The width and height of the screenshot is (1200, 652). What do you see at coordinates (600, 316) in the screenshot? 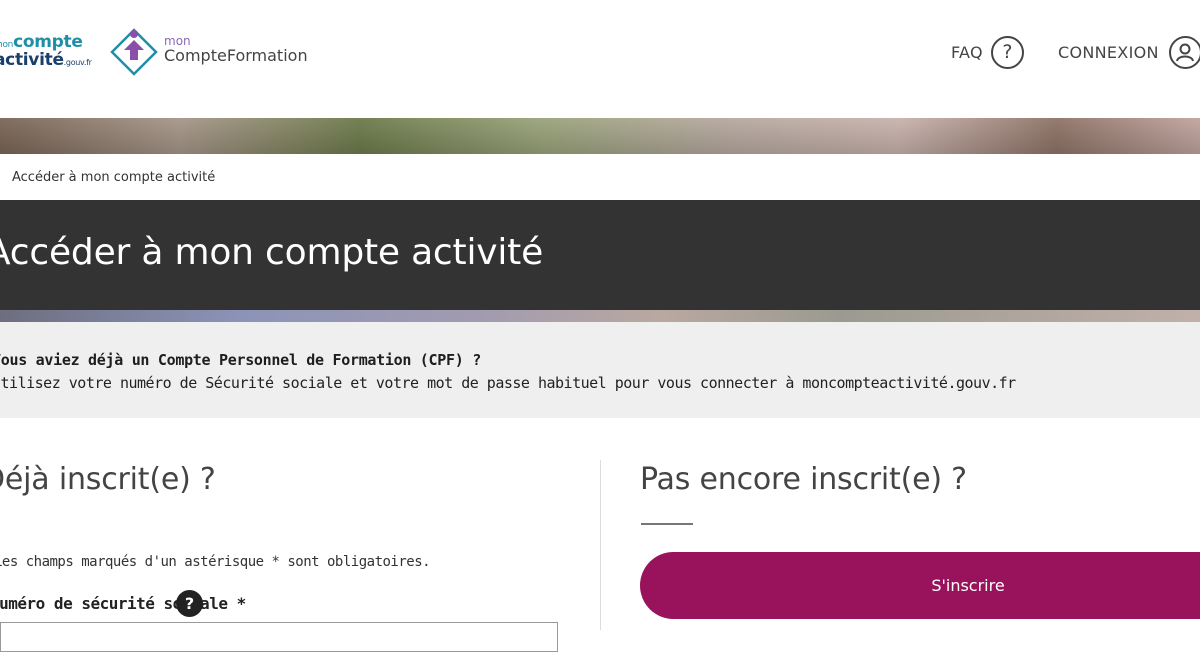
I see `title-photo-strip` at bounding box center [600, 316].